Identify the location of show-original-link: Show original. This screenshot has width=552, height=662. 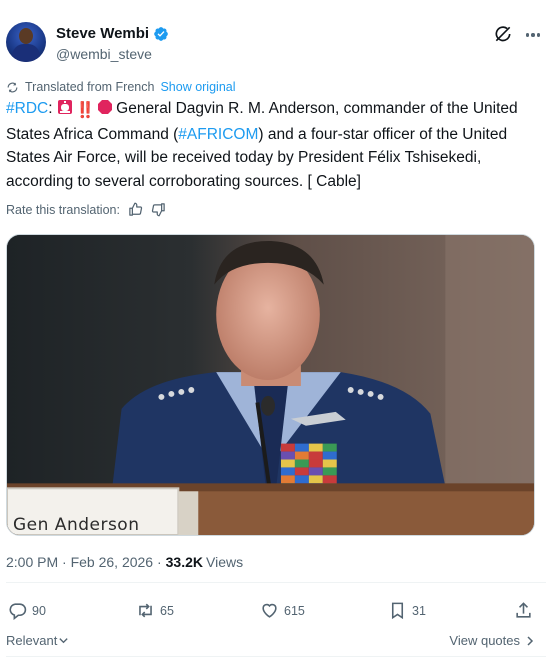
(197, 87).